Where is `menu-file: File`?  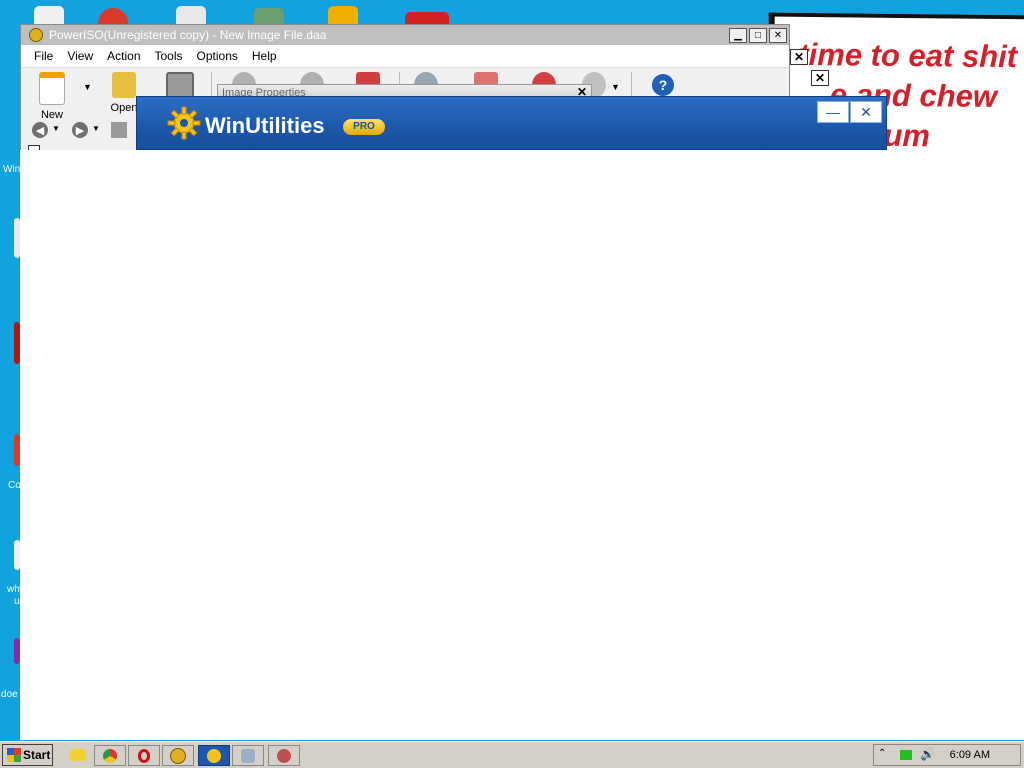
menu-file: File is located at coordinates (43, 56).